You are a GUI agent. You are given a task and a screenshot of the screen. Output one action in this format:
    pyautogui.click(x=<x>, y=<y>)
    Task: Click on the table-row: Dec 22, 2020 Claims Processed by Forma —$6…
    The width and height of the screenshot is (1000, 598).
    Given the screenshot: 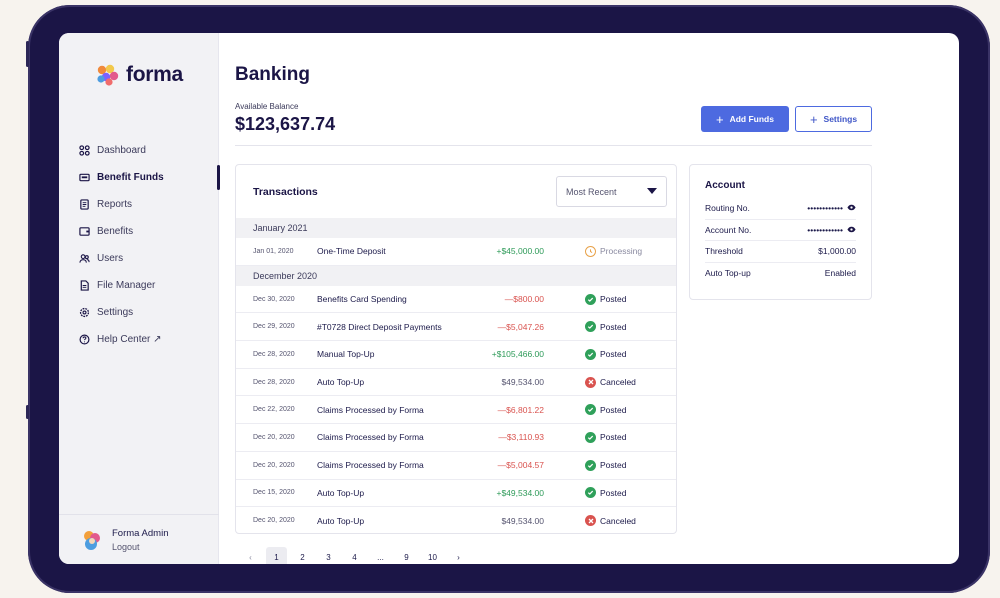 What is the action you would take?
    pyautogui.click(x=456, y=410)
    